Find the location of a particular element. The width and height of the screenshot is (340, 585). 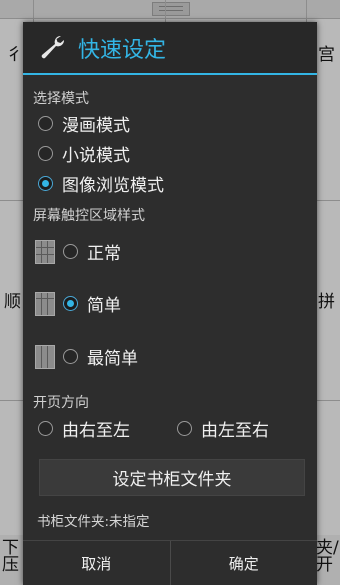

title-divider is located at coordinates (170, 74).